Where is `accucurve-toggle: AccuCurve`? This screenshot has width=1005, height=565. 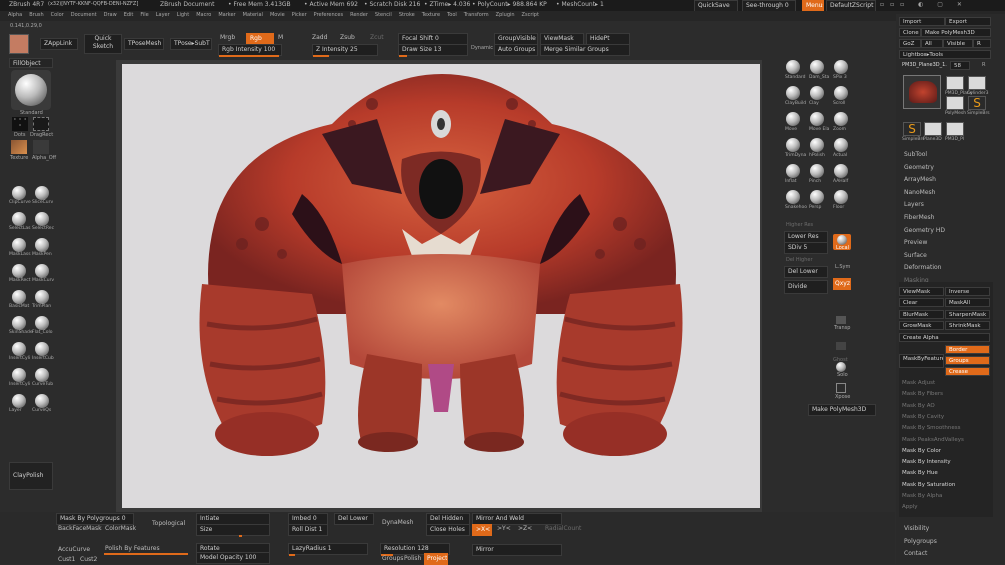 accucurve-toggle: AccuCurve is located at coordinates (74, 549).